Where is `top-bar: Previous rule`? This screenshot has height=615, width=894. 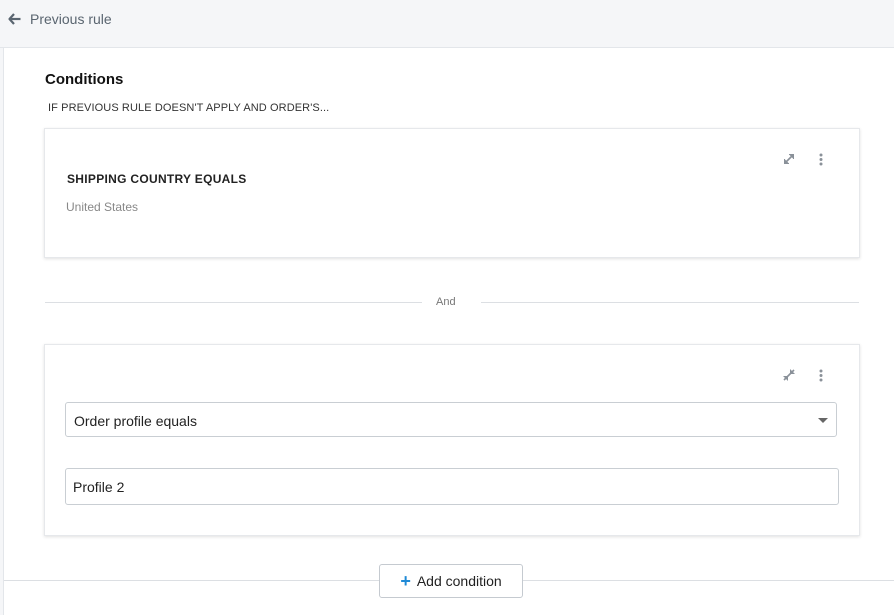
top-bar: Previous rule is located at coordinates (447, 24).